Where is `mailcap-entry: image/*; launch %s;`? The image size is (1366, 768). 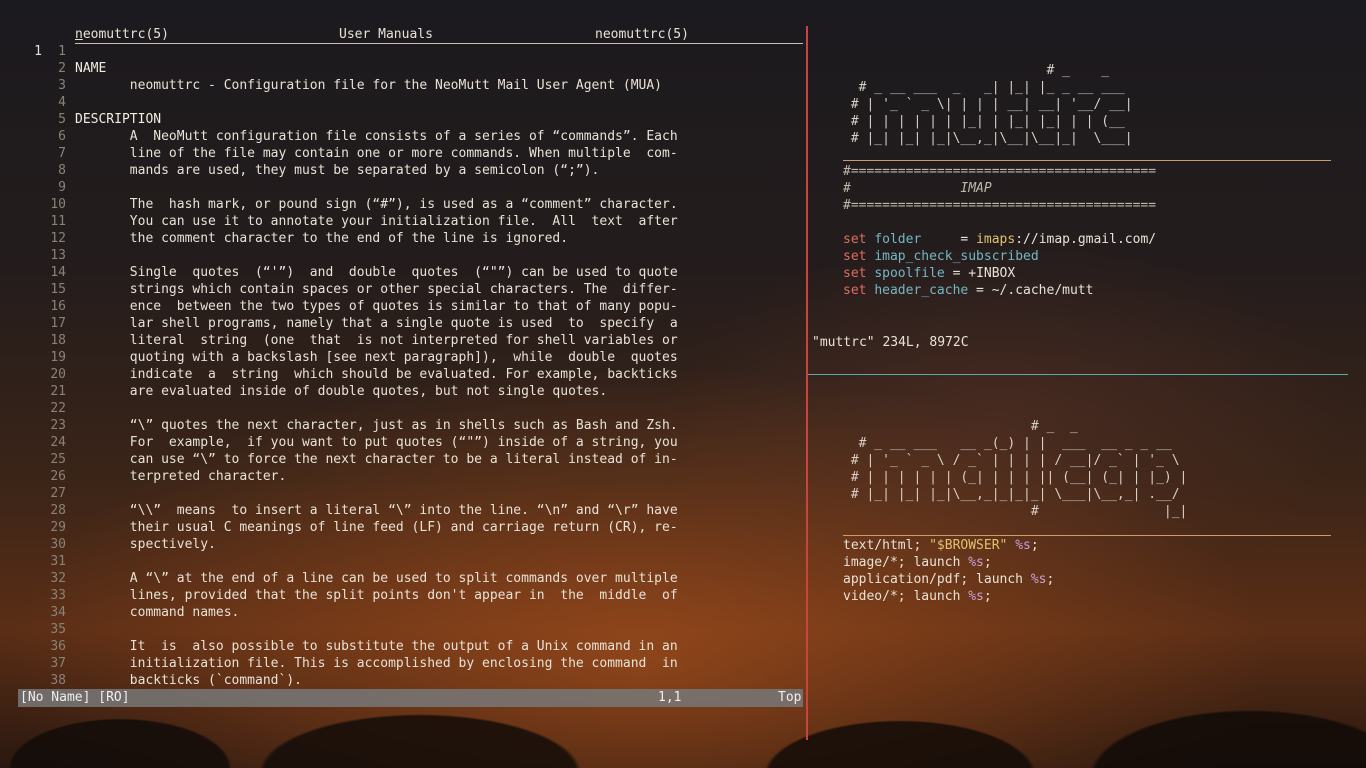 mailcap-entry: image/*; launch %s; is located at coordinates (917, 562).